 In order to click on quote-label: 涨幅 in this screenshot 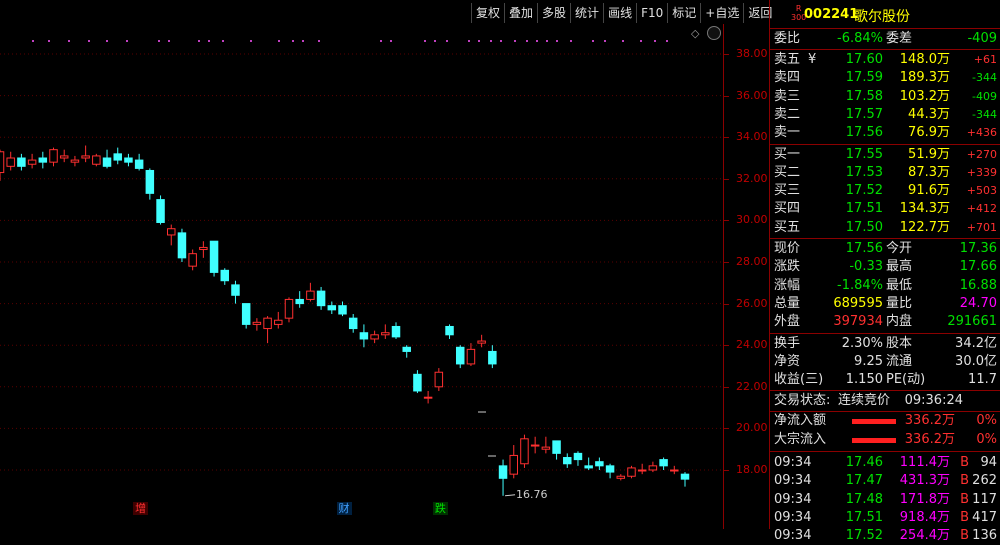, I will do `click(787, 285)`.